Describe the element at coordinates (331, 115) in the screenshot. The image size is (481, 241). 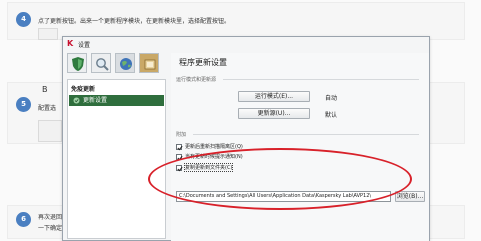
I see `update-source-value: 默认` at that location.